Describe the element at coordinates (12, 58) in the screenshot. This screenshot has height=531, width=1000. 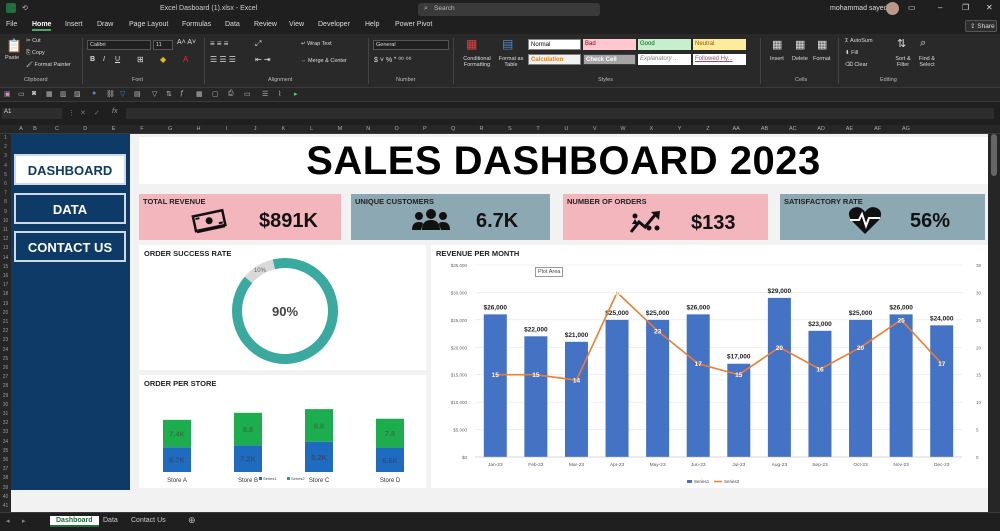
I see `paste-button: Paste` at that location.